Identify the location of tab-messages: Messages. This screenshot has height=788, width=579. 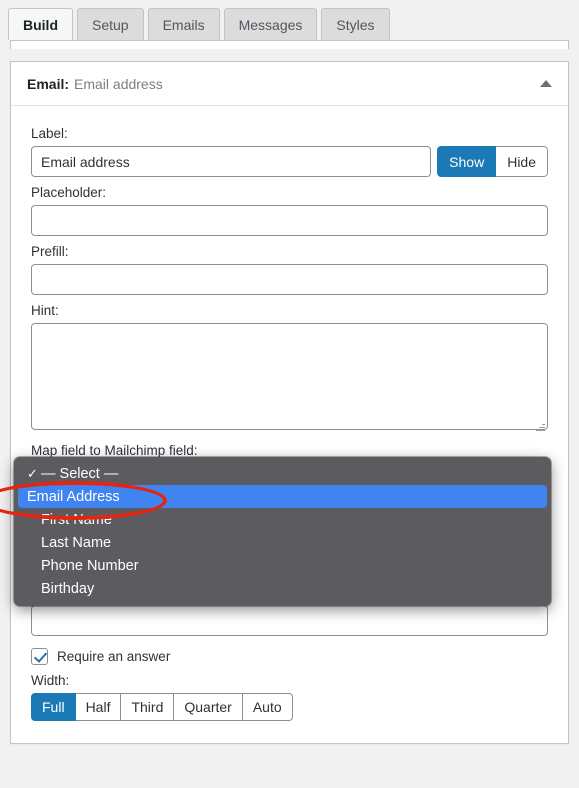
(270, 24).